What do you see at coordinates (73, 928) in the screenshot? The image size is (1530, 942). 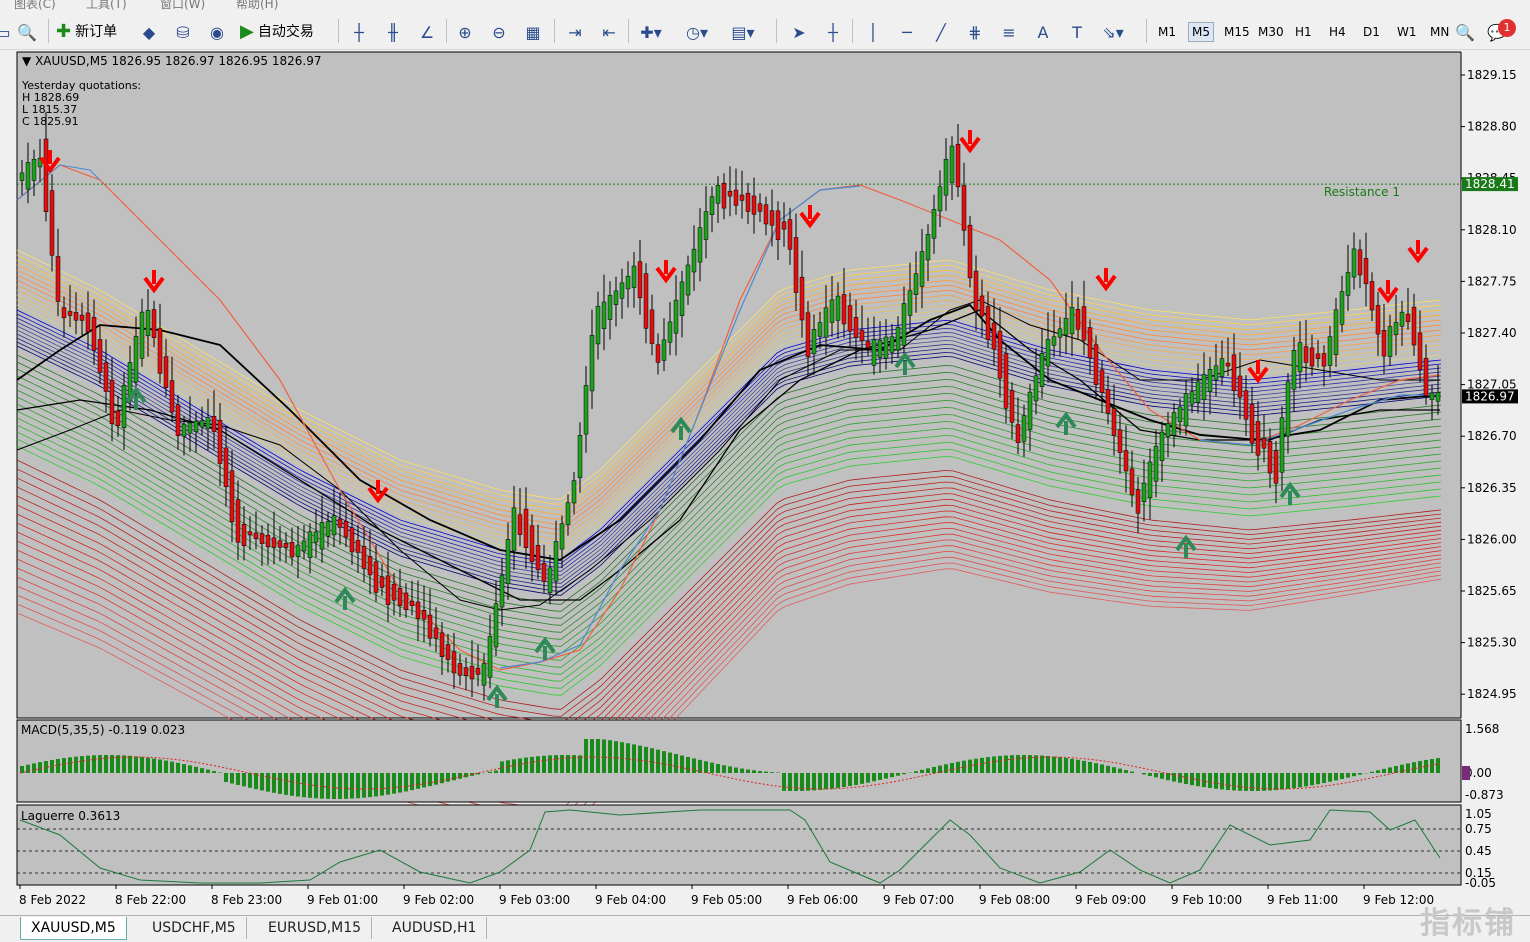 I see `tab-xauusd-m5: XAUUSD,M5` at bounding box center [73, 928].